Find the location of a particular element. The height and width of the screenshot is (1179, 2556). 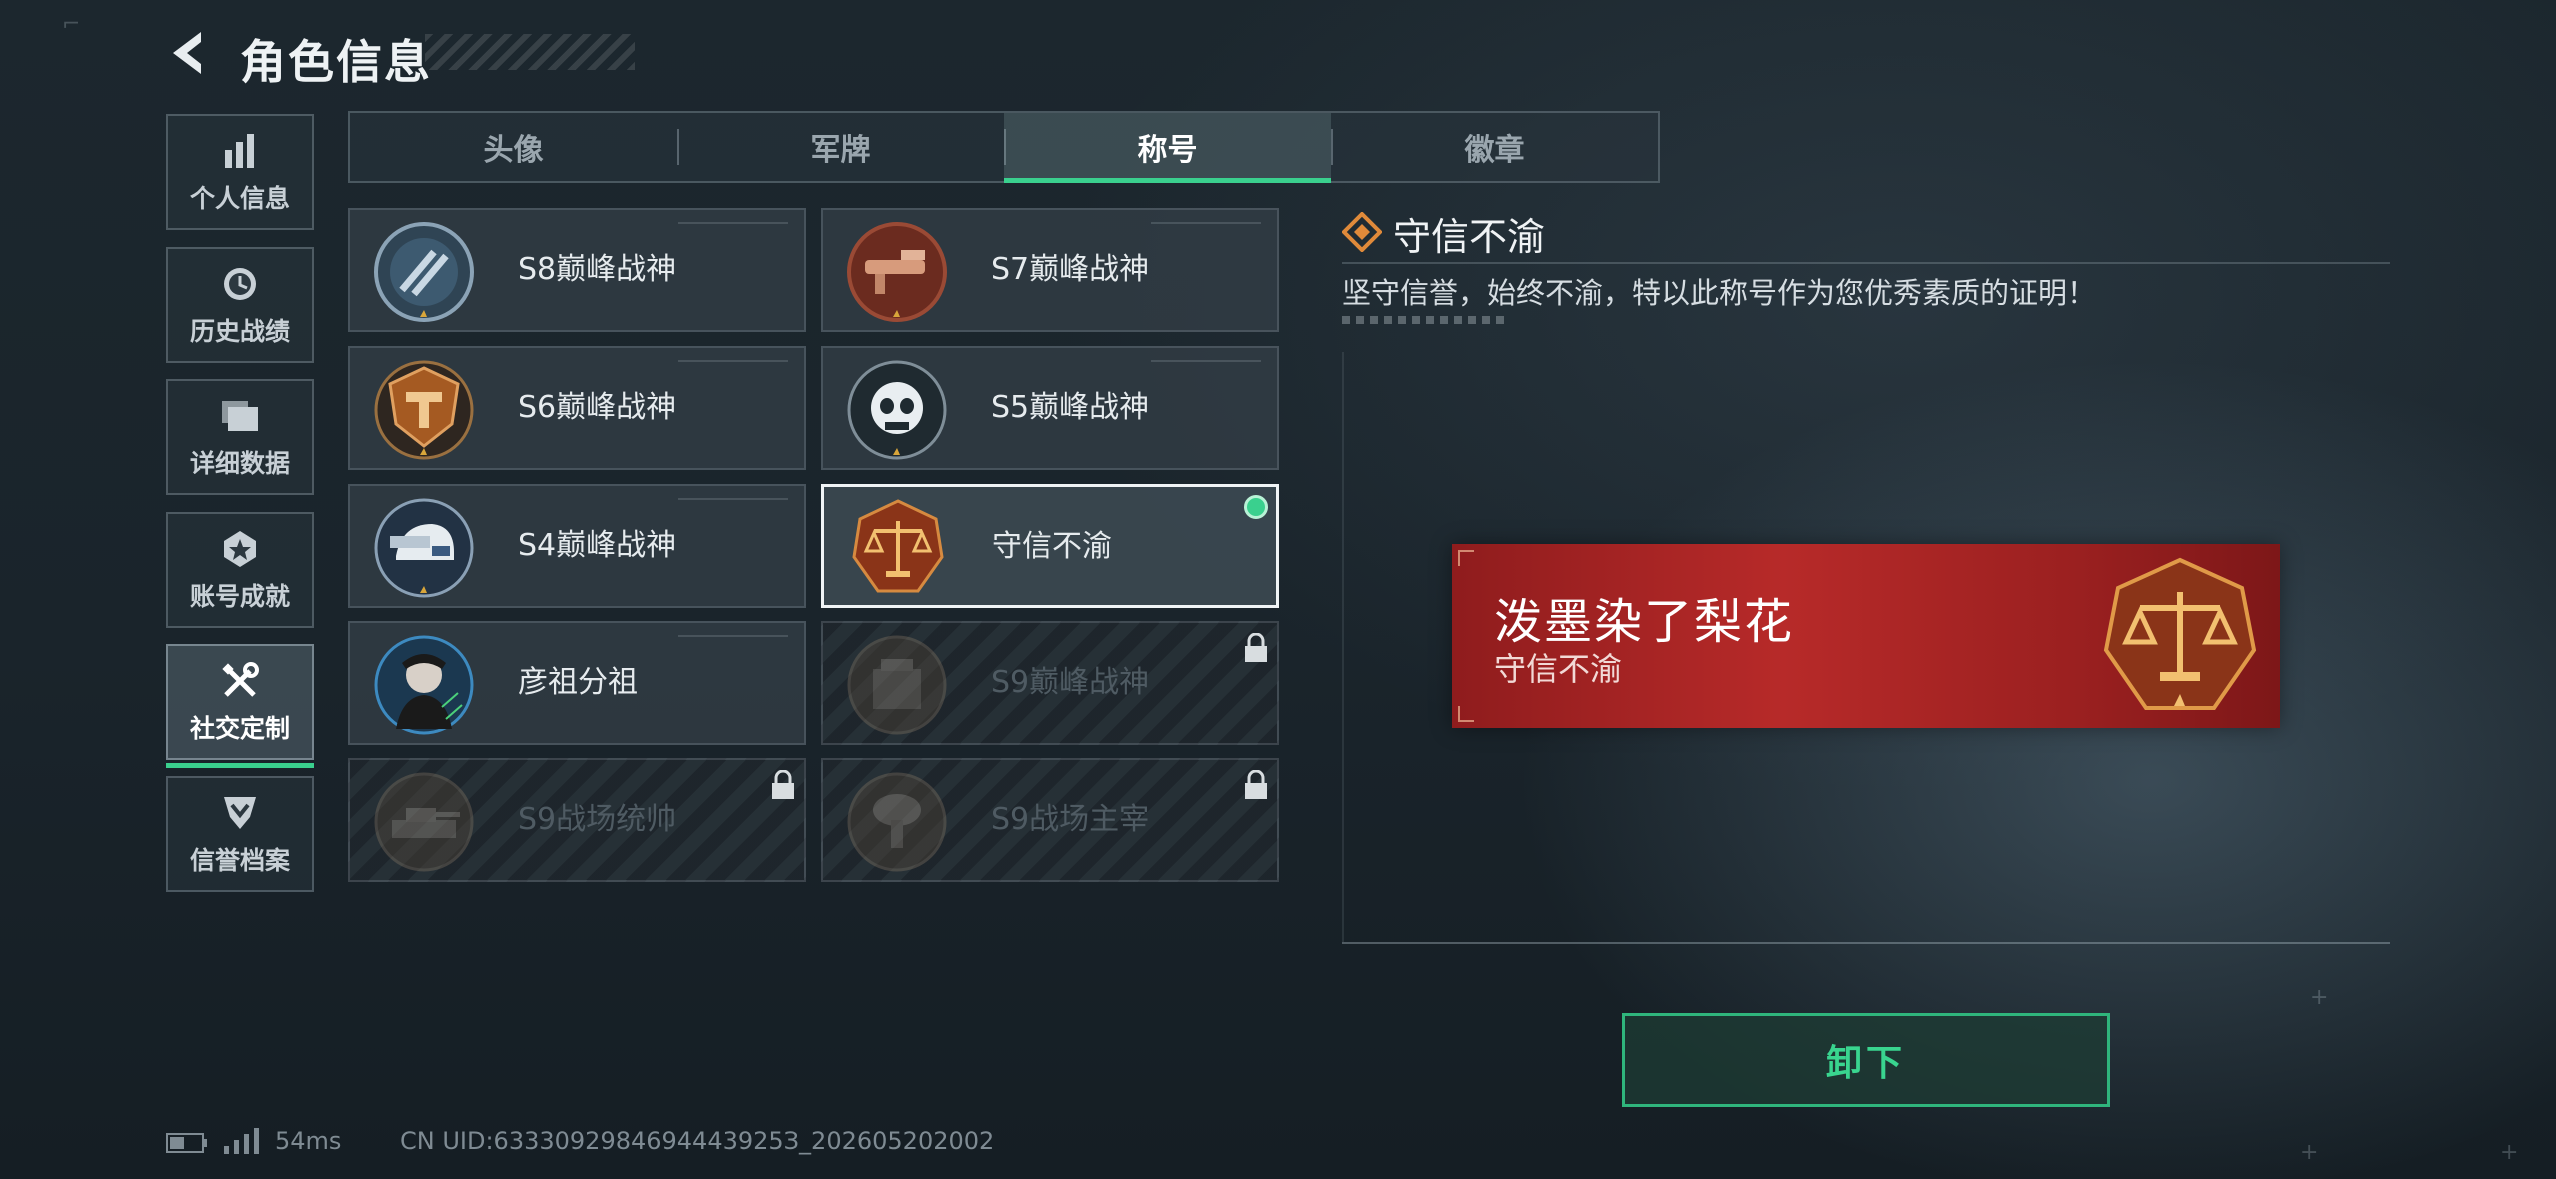

sidebar-item-label: 历史战绩 is located at coordinates (239, 331).